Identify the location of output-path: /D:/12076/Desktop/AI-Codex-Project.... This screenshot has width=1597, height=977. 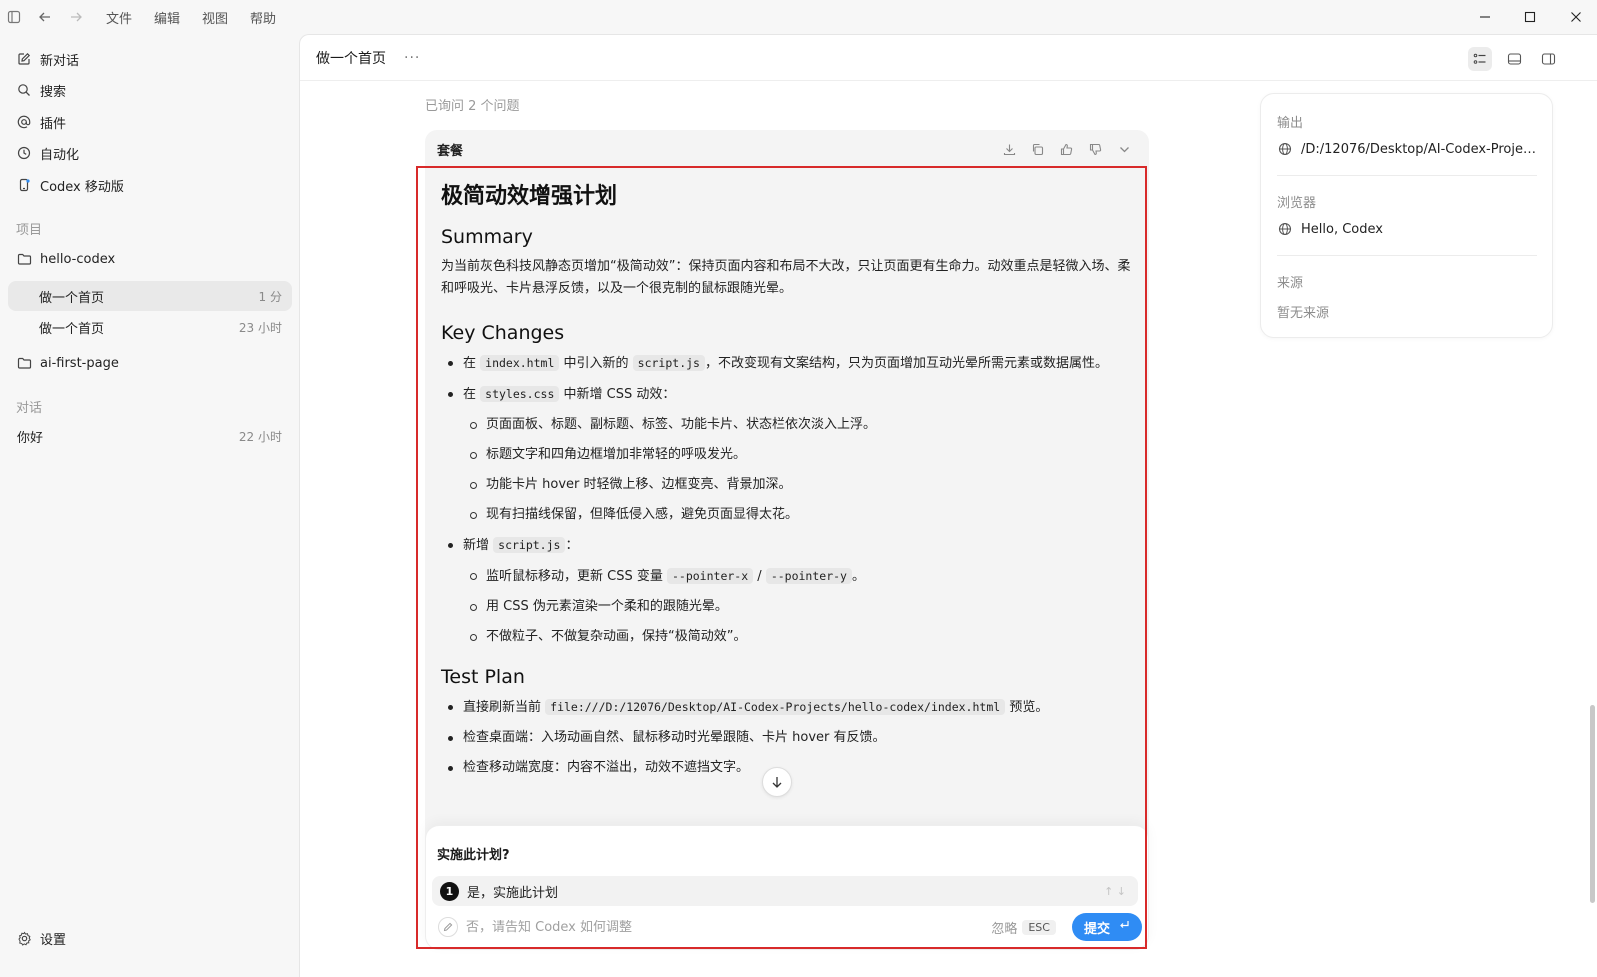
(1419, 149).